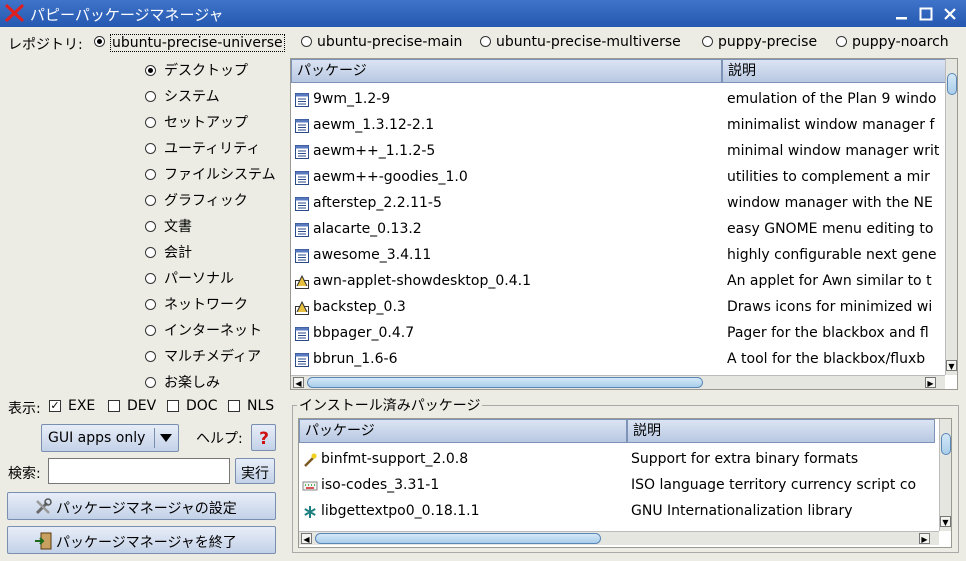 The height and width of the screenshot is (561, 966). What do you see at coordinates (263, 437) in the screenshot?
I see `help-button: ?` at bounding box center [263, 437].